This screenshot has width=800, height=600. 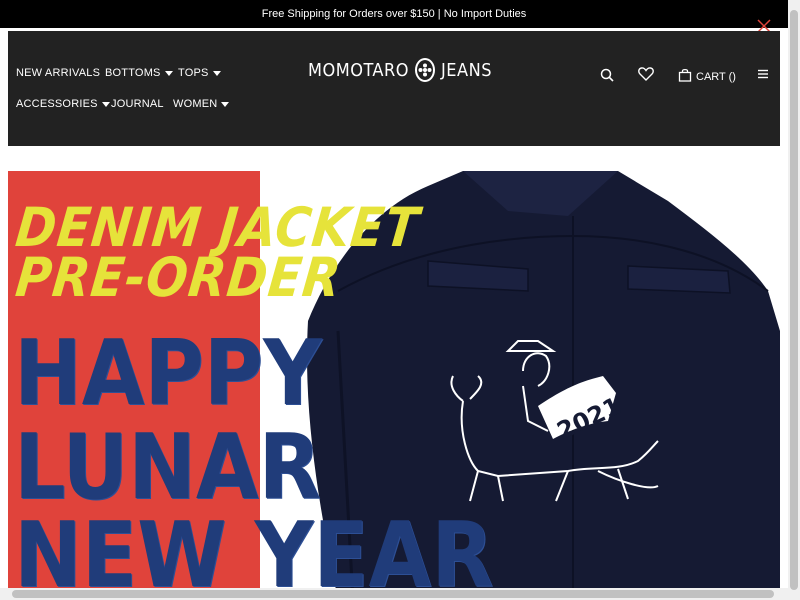 What do you see at coordinates (195, 104) in the screenshot?
I see `nav-label: WOMEN` at bounding box center [195, 104].